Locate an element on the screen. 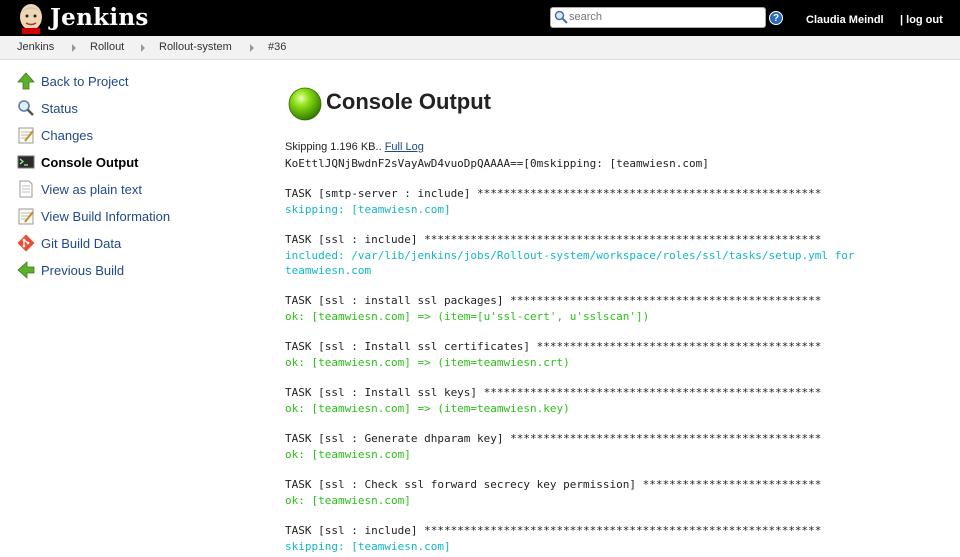 The image size is (960, 557). up-arrow-icon is located at coordinates (26, 81).